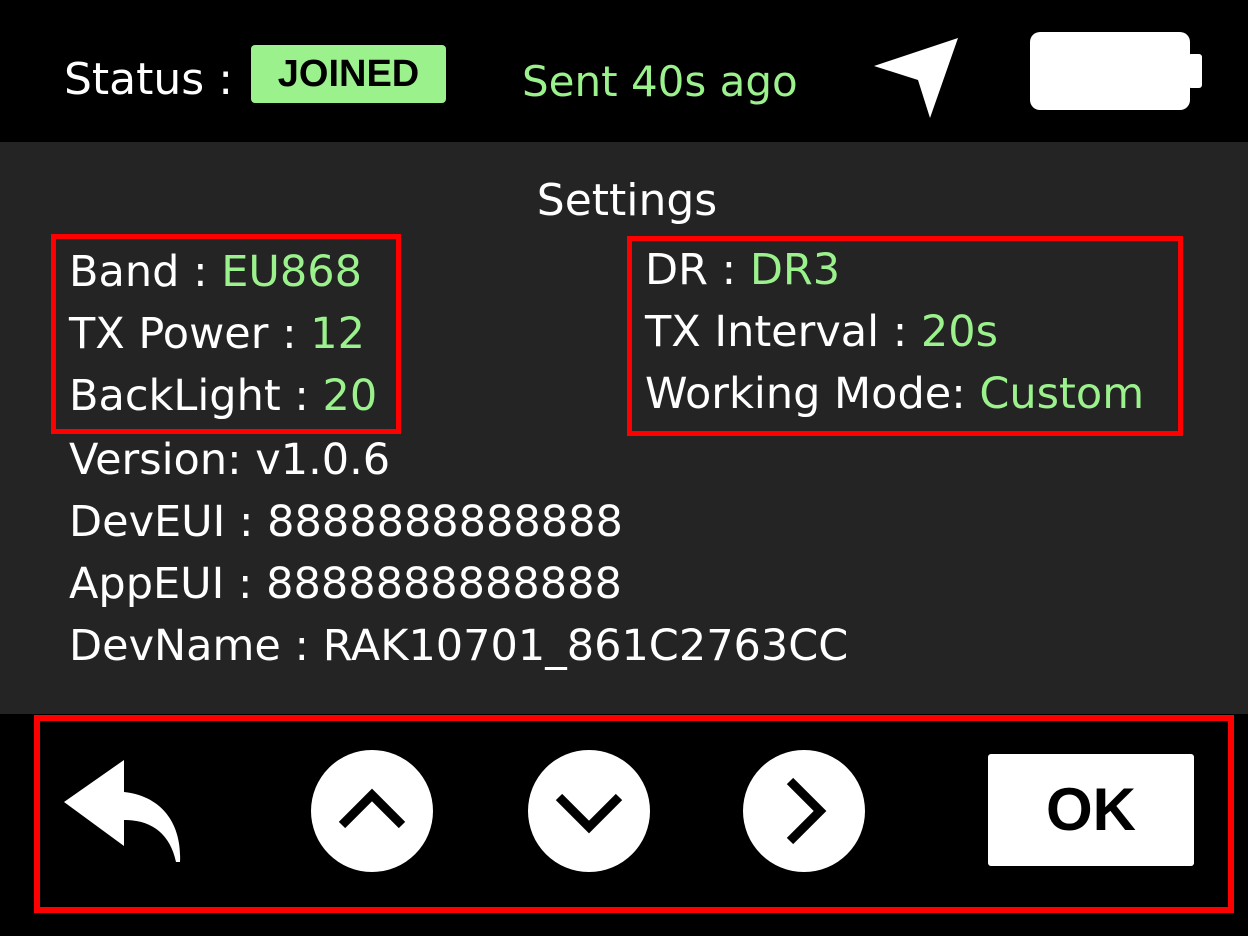  What do you see at coordinates (459, 646) in the screenshot?
I see `devname-line: DevName : RAK10701_861C2763CC` at bounding box center [459, 646].